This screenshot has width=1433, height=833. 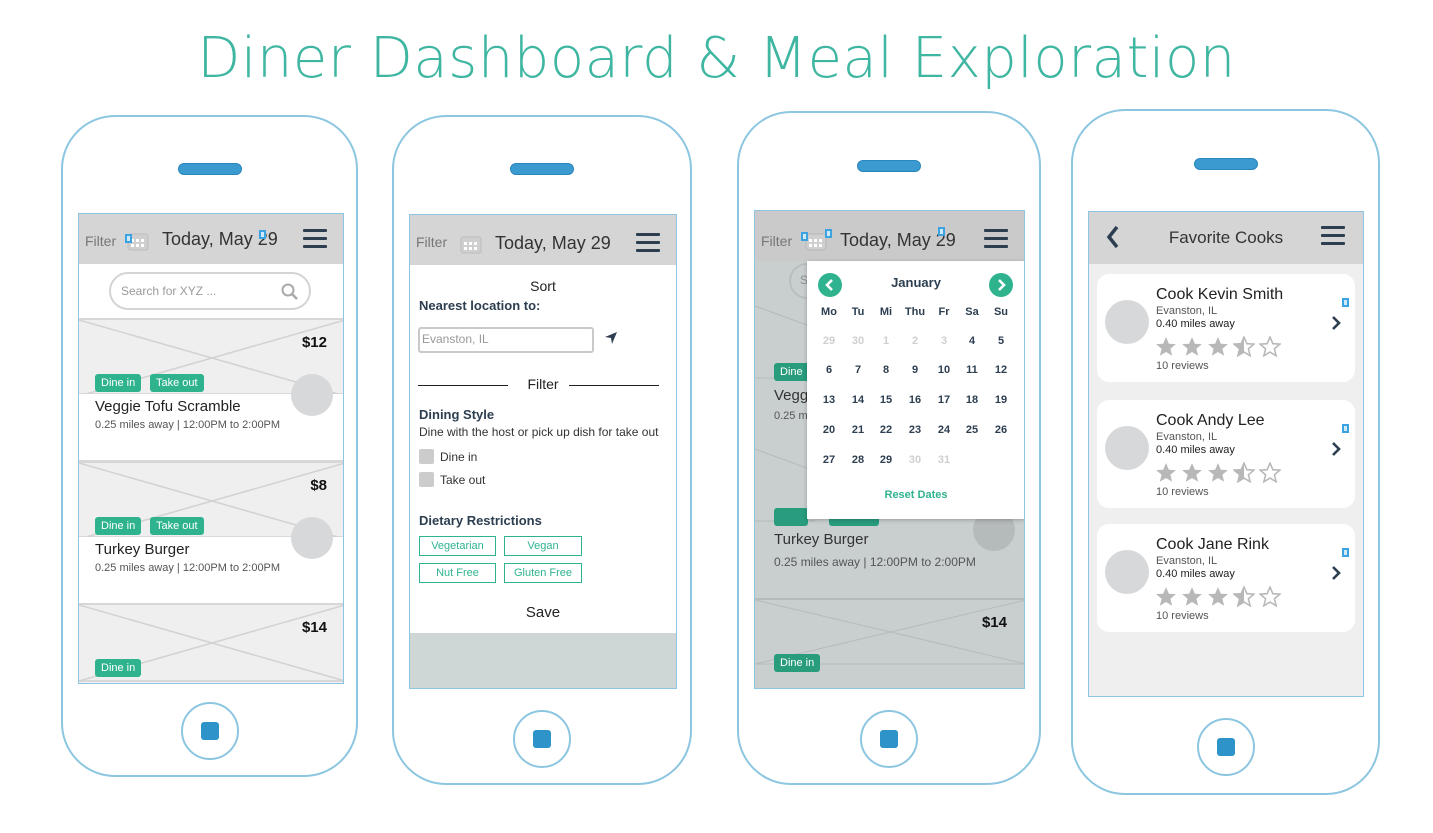 I want to click on calendar-day: 6, so click(x=829, y=370).